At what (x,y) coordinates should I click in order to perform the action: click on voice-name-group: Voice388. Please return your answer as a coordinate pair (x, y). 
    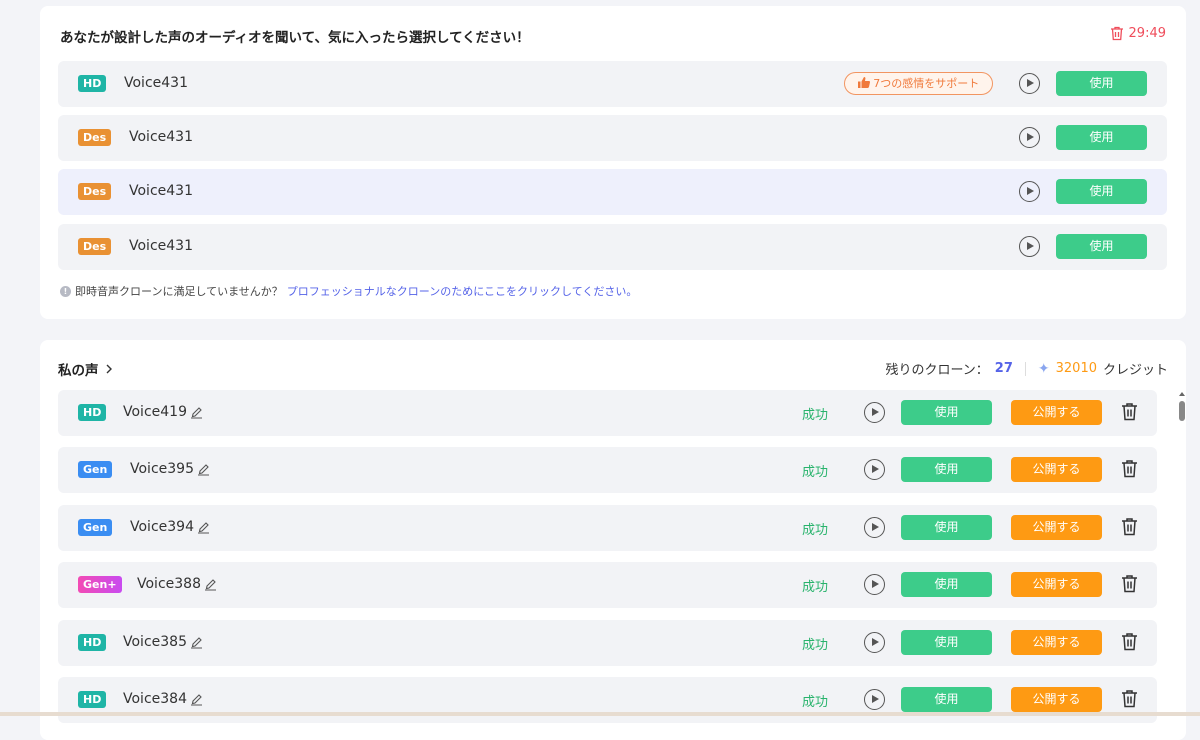
    Looking at the image, I should click on (177, 584).